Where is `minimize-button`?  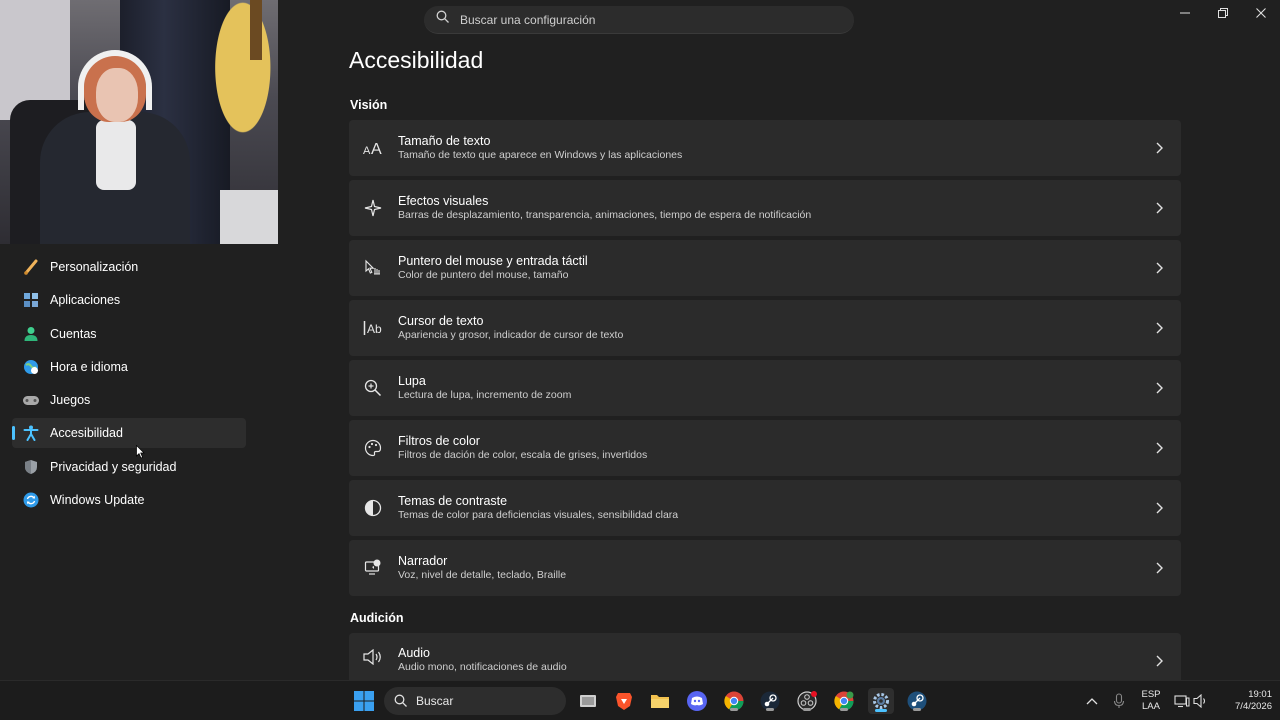
minimize-button is located at coordinates (1185, 13).